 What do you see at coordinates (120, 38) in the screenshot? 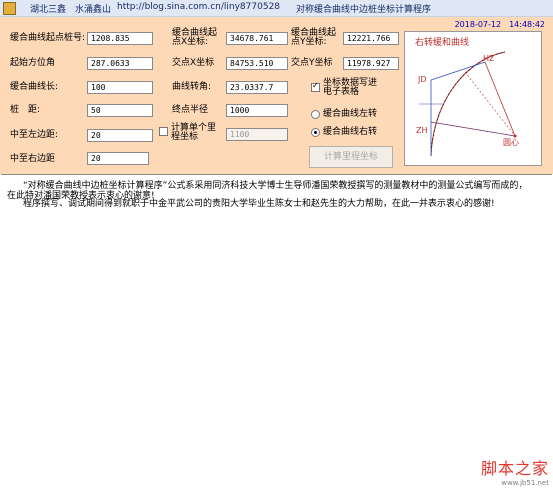
I see `start-km-input: 1208.835` at bounding box center [120, 38].